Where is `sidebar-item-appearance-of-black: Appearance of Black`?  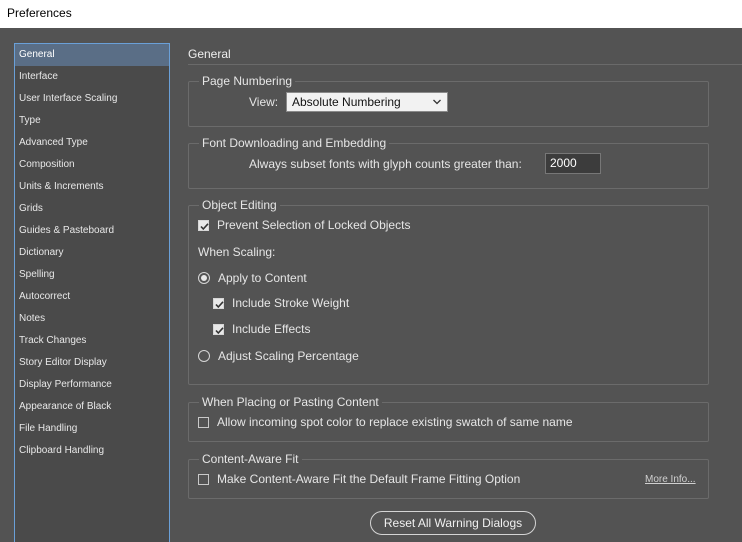 sidebar-item-appearance-of-black: Appearance of Black is located at coordinates (92, 407).